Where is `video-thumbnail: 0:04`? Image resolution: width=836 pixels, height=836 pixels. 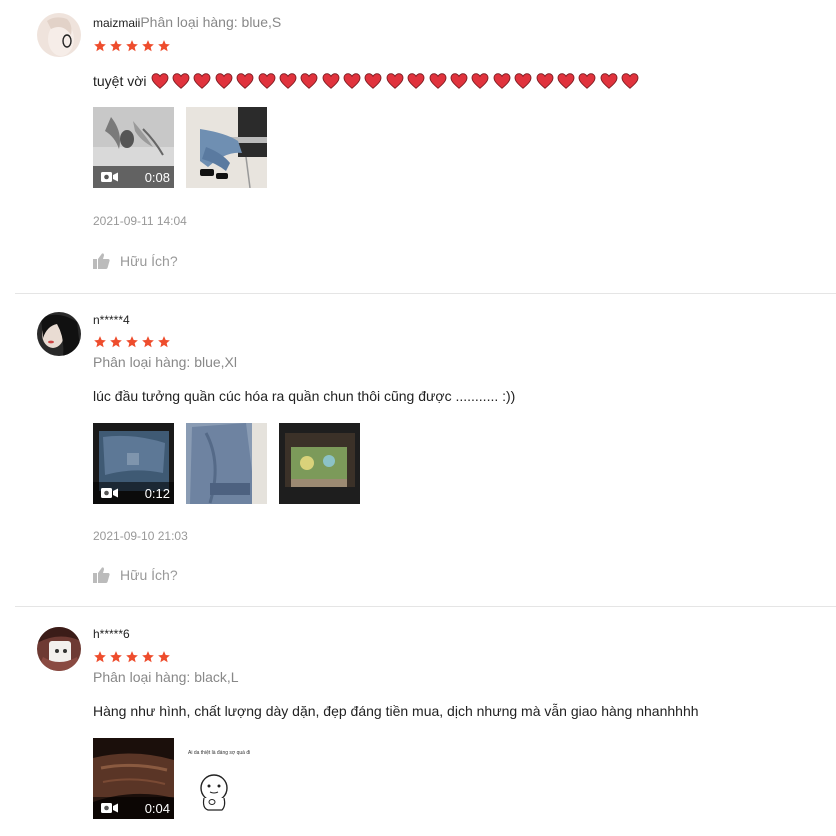
video-thumbnail: 0:04 is located at coordinates (133, 778).